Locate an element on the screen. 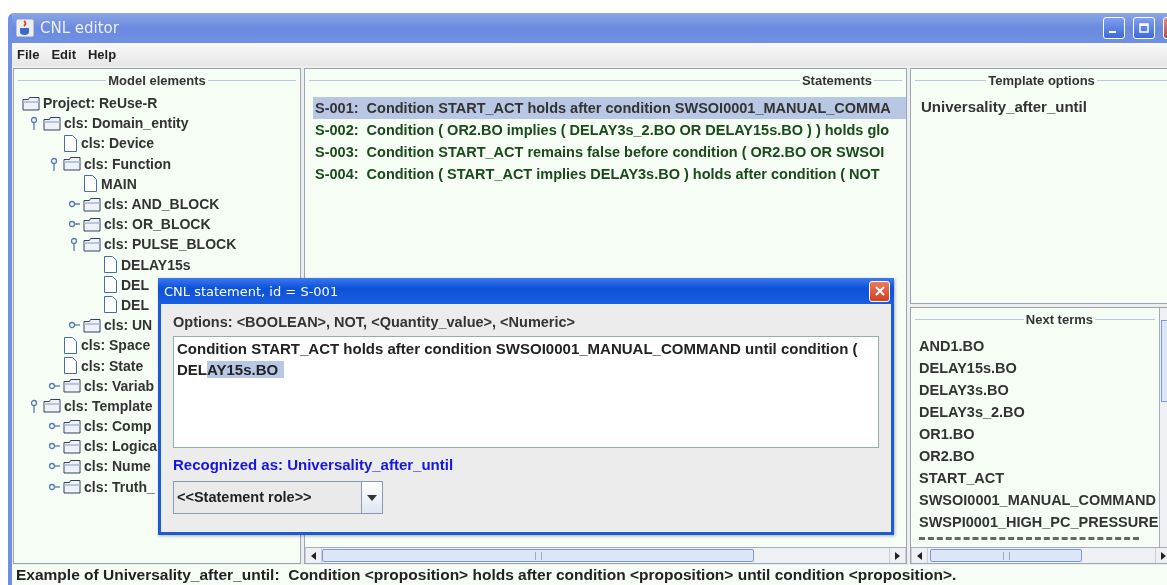 The width and height of the screenshot is (1167, 585). caret-icon is located at coordinates (372, 497).